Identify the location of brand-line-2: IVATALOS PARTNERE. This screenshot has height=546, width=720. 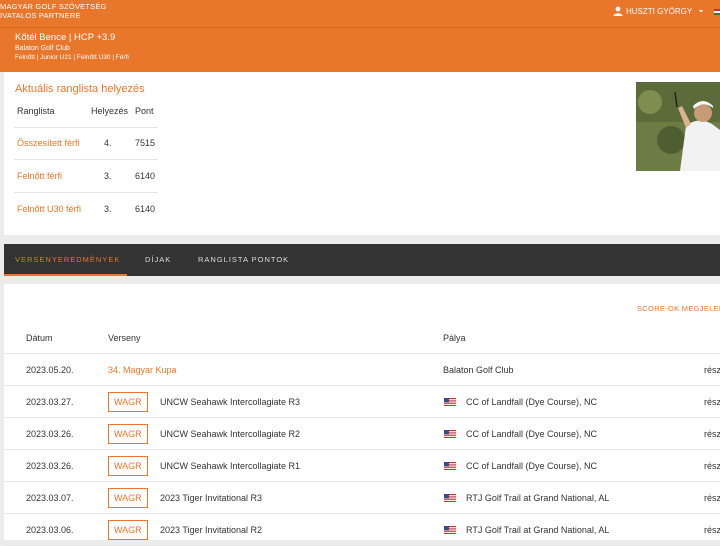
(40, 15).